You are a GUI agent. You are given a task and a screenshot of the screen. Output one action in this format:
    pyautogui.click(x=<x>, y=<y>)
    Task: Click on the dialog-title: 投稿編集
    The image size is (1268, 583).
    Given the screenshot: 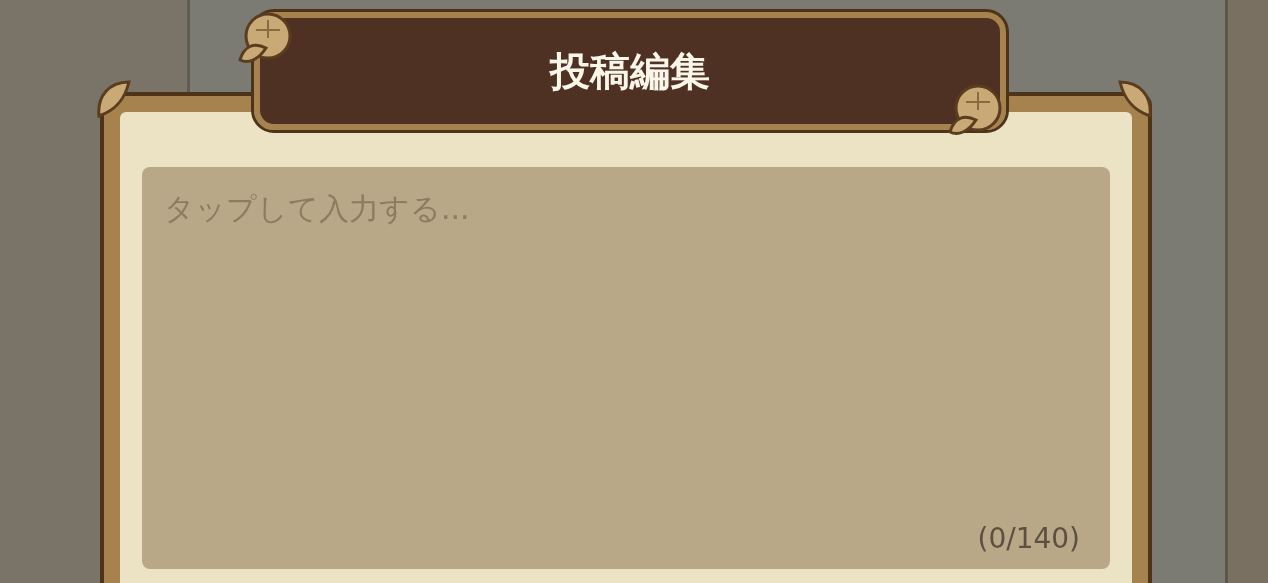 What is the action you would take?
    pyautogui.click(x=630, y=71)
    